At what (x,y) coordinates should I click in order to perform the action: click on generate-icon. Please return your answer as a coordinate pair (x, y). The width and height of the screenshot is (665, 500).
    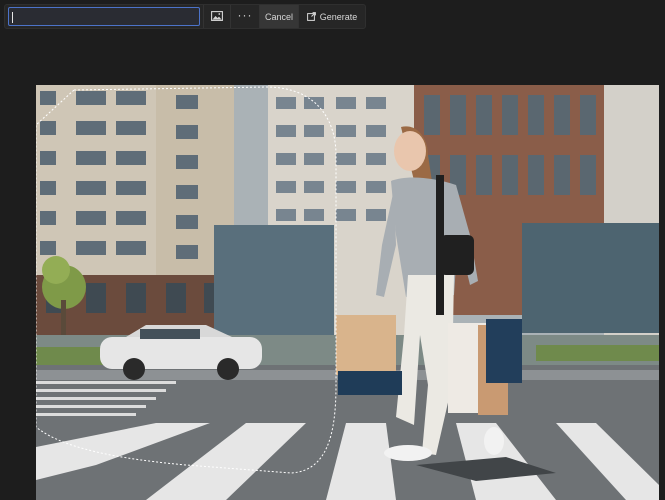
    Looking at the image, I should click on (311, 16).